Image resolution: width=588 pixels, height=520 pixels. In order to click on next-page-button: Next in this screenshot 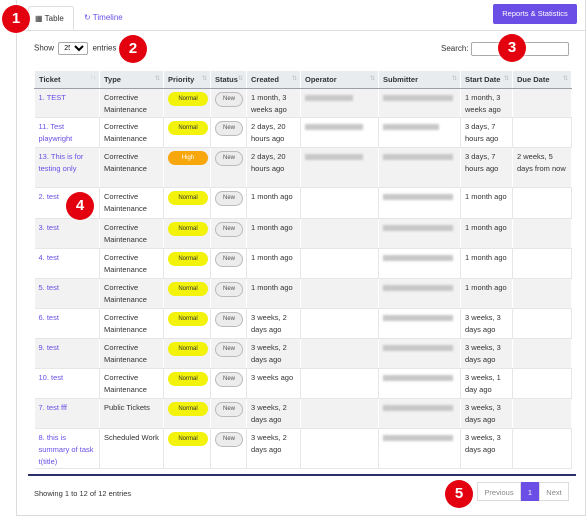, I will do `click(554, 491)`.